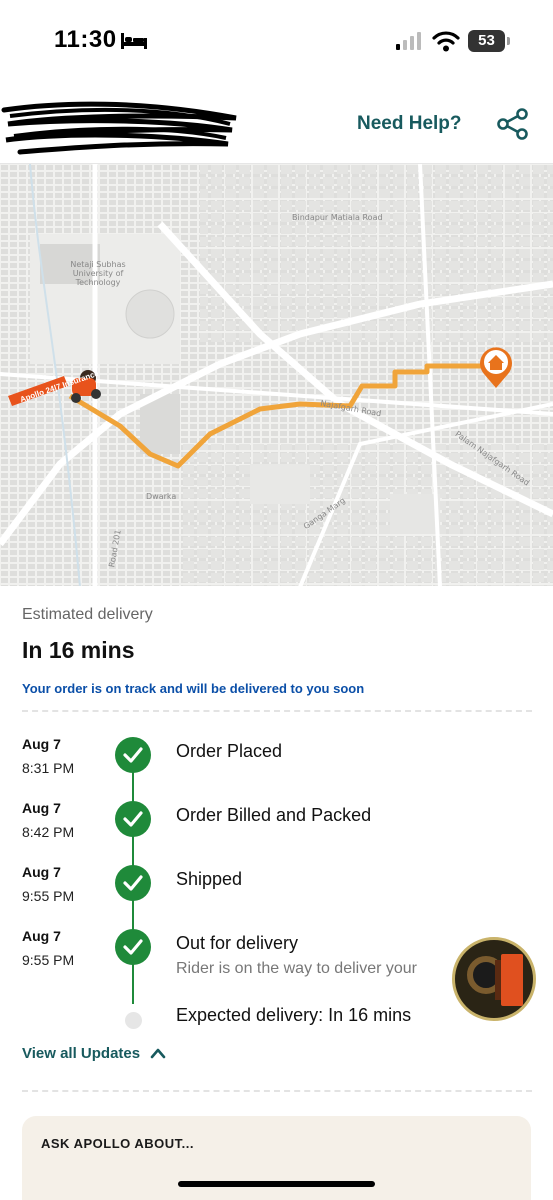 Image resolution: width=553 pixels, height=1200 pixels. Describe the element at coordinates (512, 980) in the screenshot. I see `video-thumbnail-card` at that location.